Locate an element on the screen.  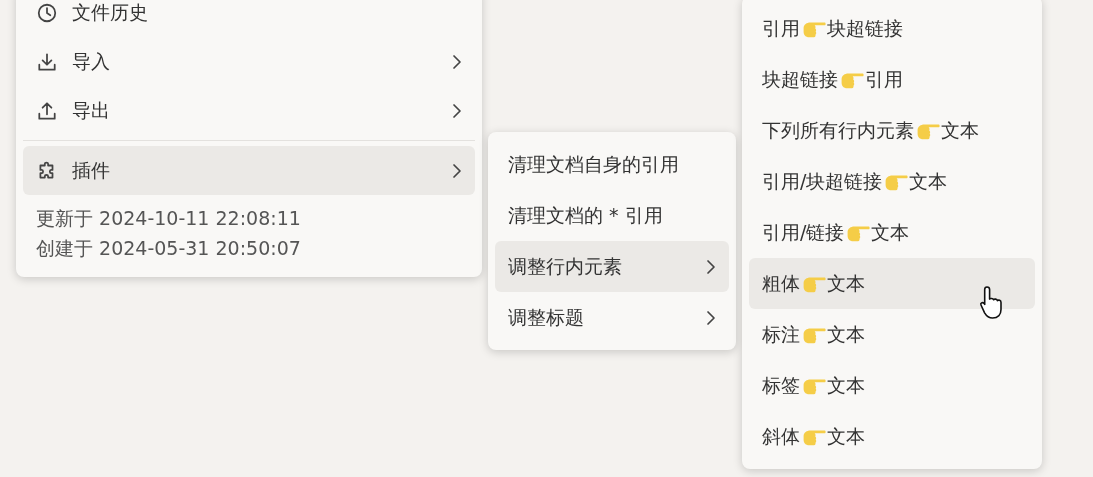
target-label: 引用 is located at coordinates (884, 80).